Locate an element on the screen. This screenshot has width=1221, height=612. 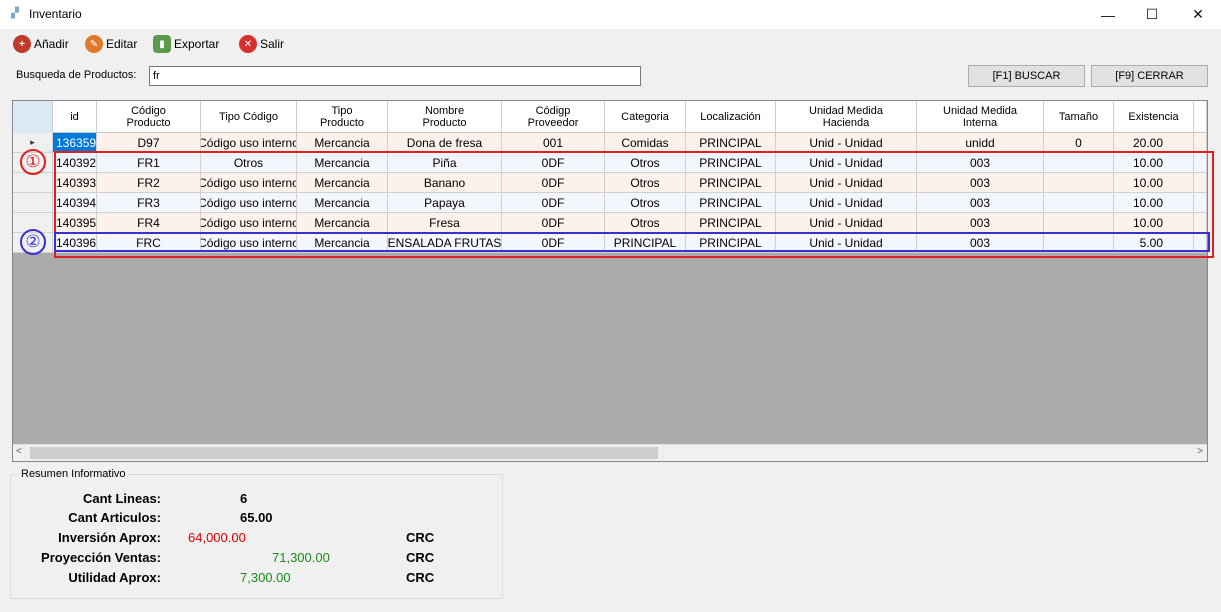
cell-codigo-producto: FR3 is located at coordinates (149, 203).